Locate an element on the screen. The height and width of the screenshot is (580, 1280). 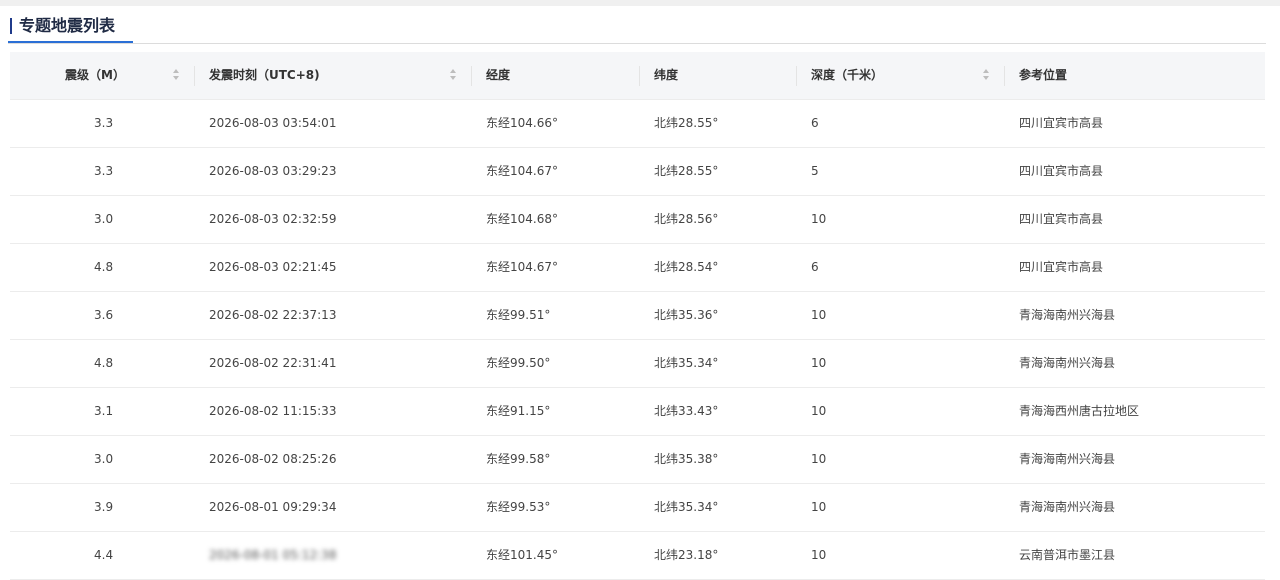
longitude-cell: 东经99.58° is located at coordinates (556, 459).